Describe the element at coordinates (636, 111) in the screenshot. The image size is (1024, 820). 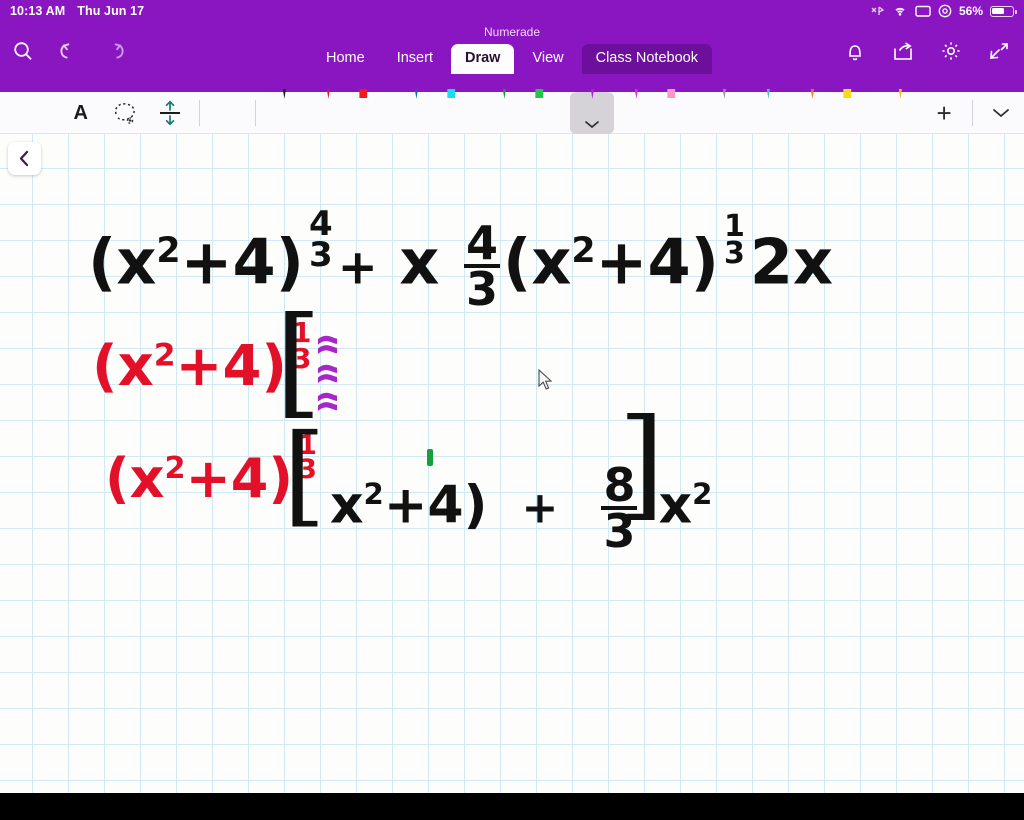
I see `pen-magenta` at that location.